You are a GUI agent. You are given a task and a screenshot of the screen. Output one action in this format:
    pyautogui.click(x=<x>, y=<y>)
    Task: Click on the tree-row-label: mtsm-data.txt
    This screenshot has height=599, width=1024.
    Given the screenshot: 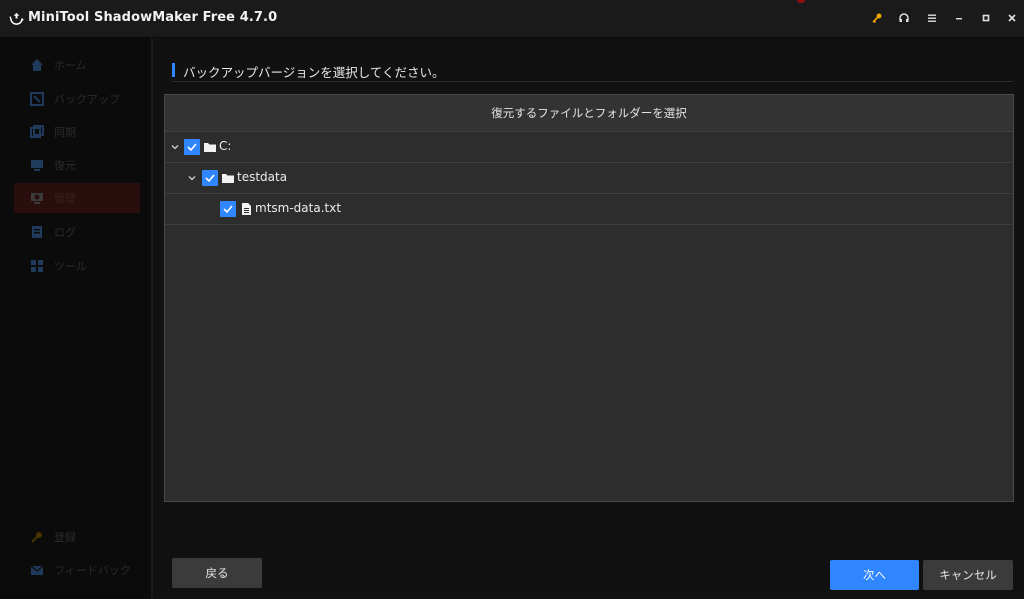 What is the action you would take?
    pyautogui.click(x=298, y=208)
    